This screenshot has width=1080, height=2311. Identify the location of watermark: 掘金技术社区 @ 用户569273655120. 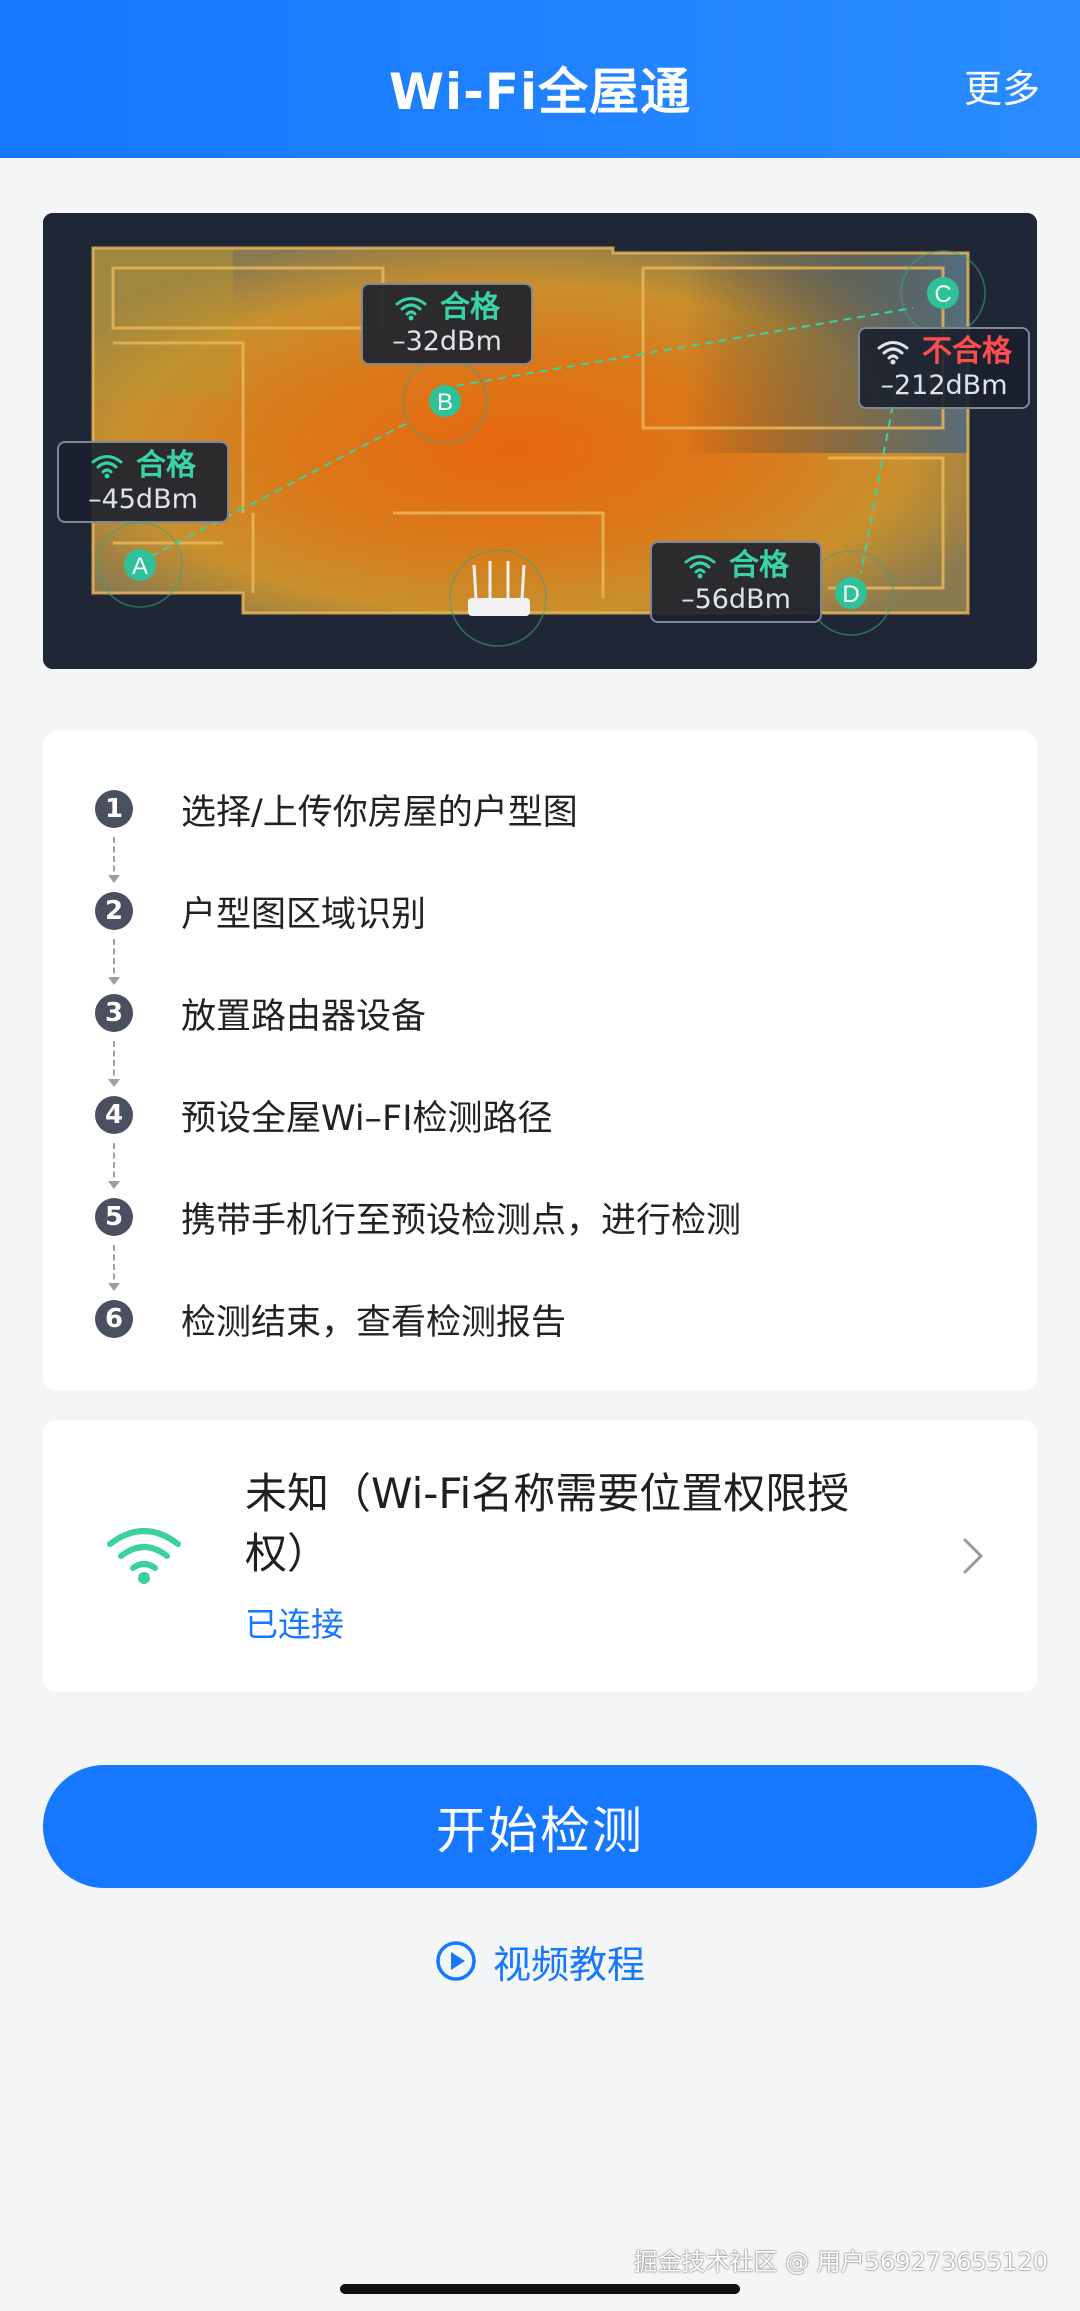
(841, 2262).